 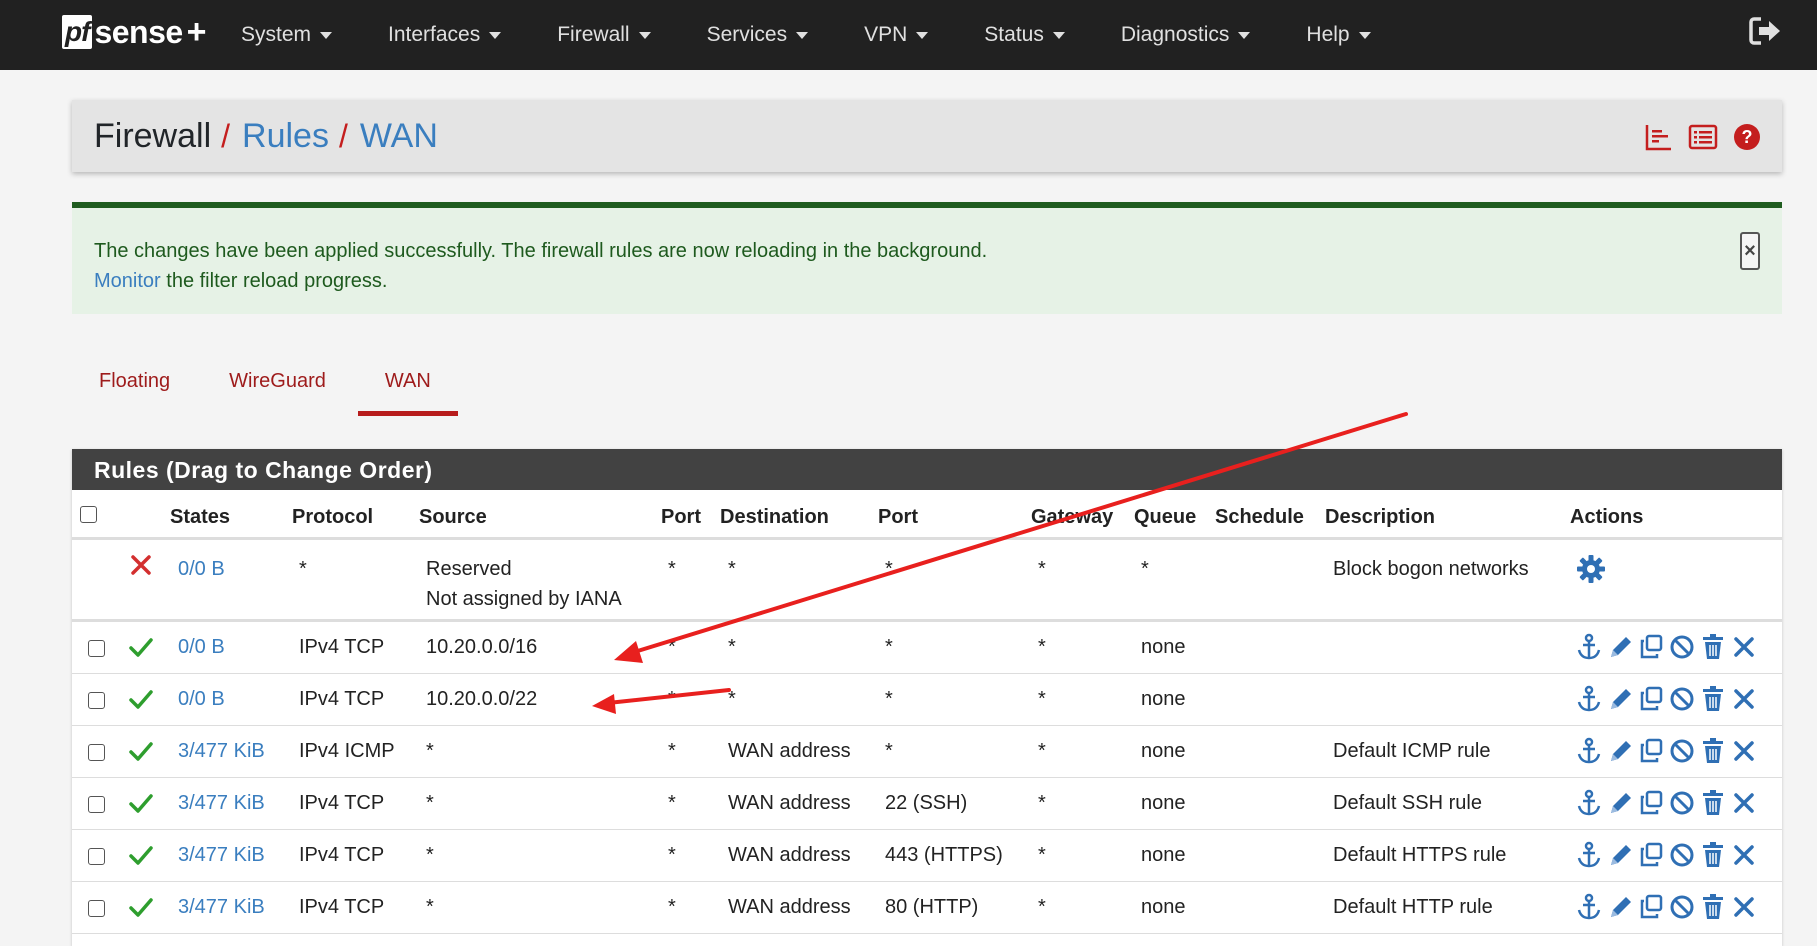 What do you see at coordinates (482, 699) in the screenshot?
I see `row-source: 10.20.0.0/22` at bounding box center [482, 699].